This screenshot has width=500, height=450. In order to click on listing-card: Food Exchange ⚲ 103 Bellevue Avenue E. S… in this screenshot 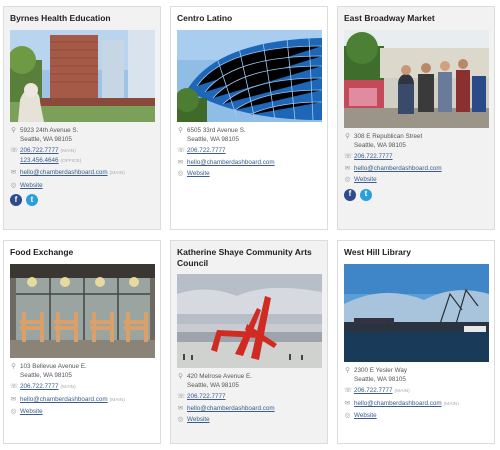, I will do `click(82, 342)`.